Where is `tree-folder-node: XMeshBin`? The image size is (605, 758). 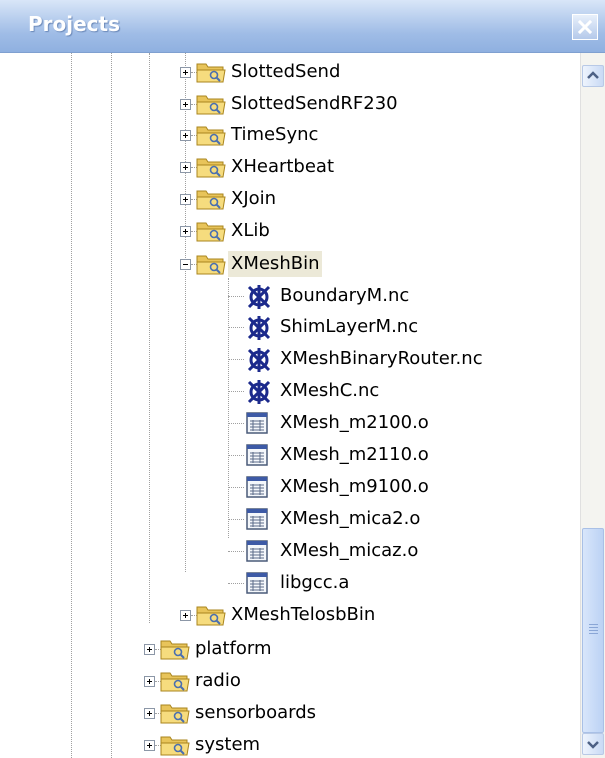 tree-folder-node: XMeshBin is located at coordinates (289, 264).